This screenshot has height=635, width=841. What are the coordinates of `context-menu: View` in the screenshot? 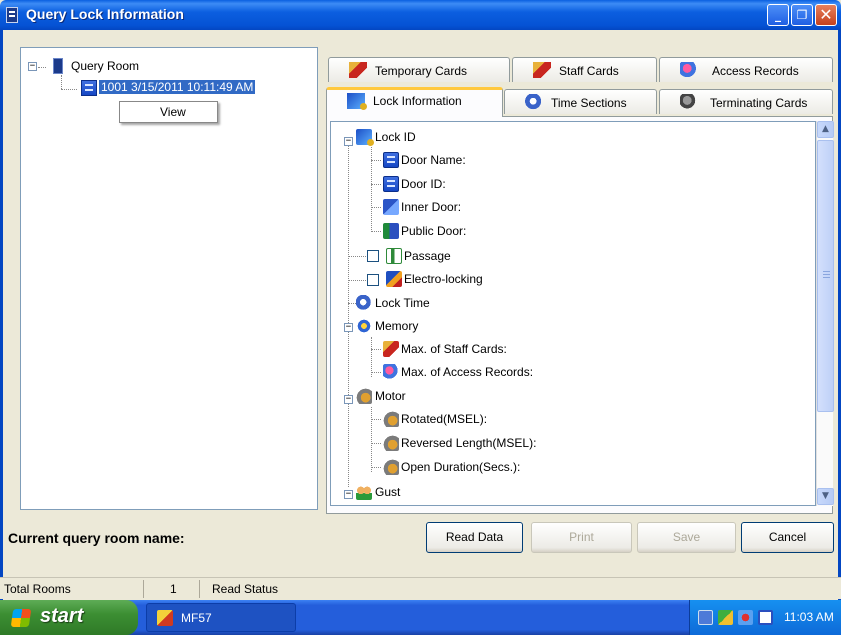 It's located at (168, 112).